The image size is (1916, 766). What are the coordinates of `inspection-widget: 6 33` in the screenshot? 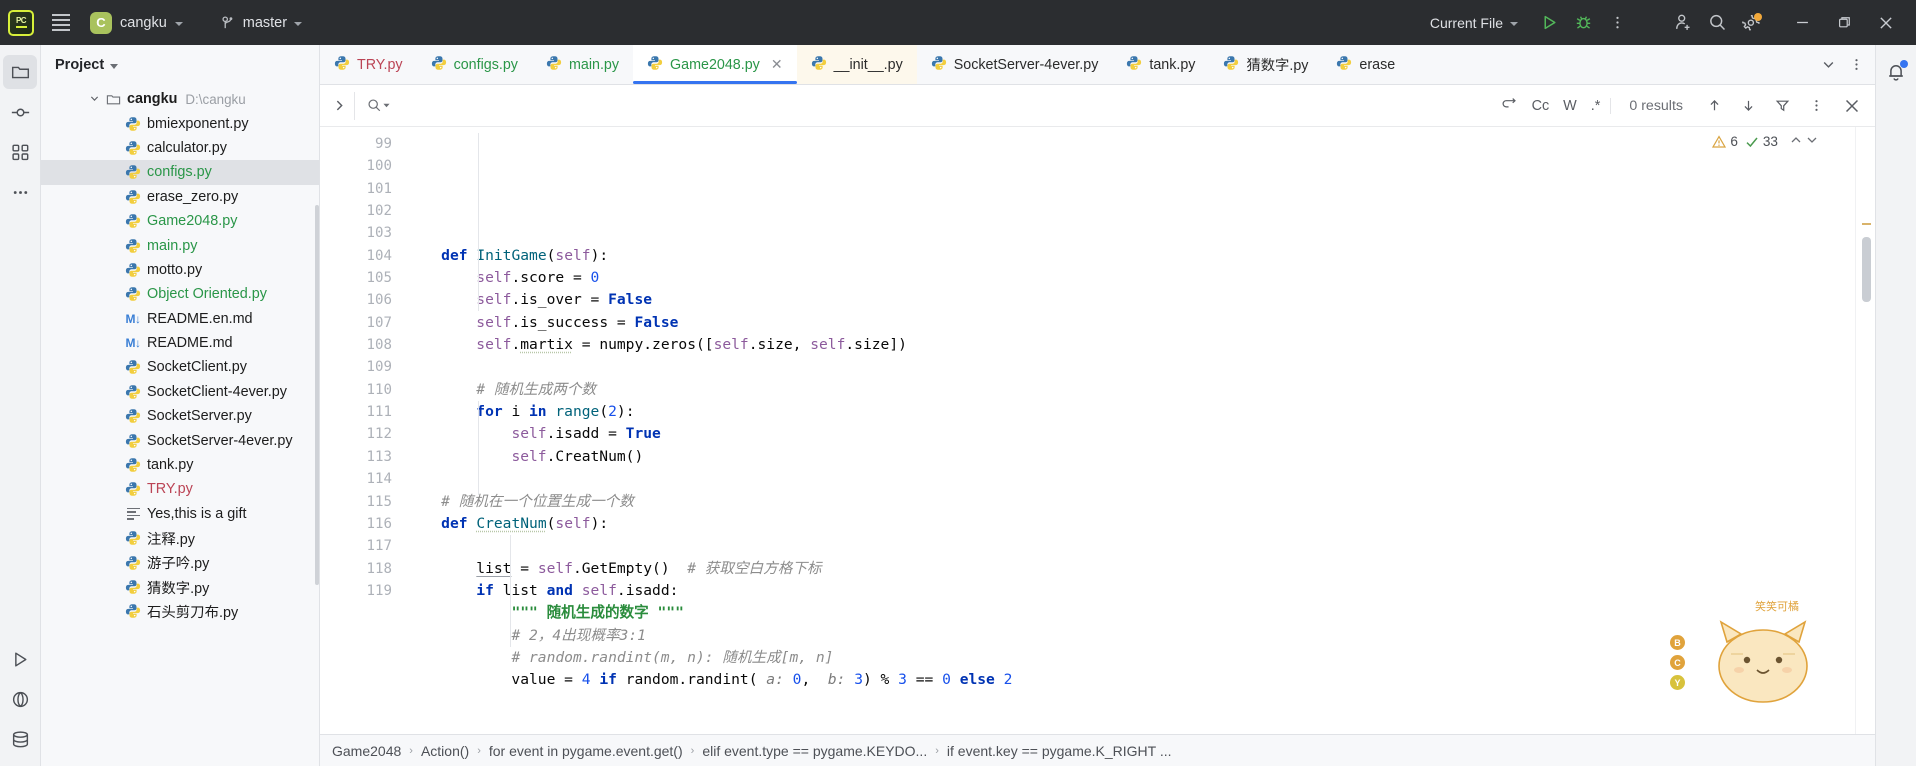 It's located at (1765, 141).